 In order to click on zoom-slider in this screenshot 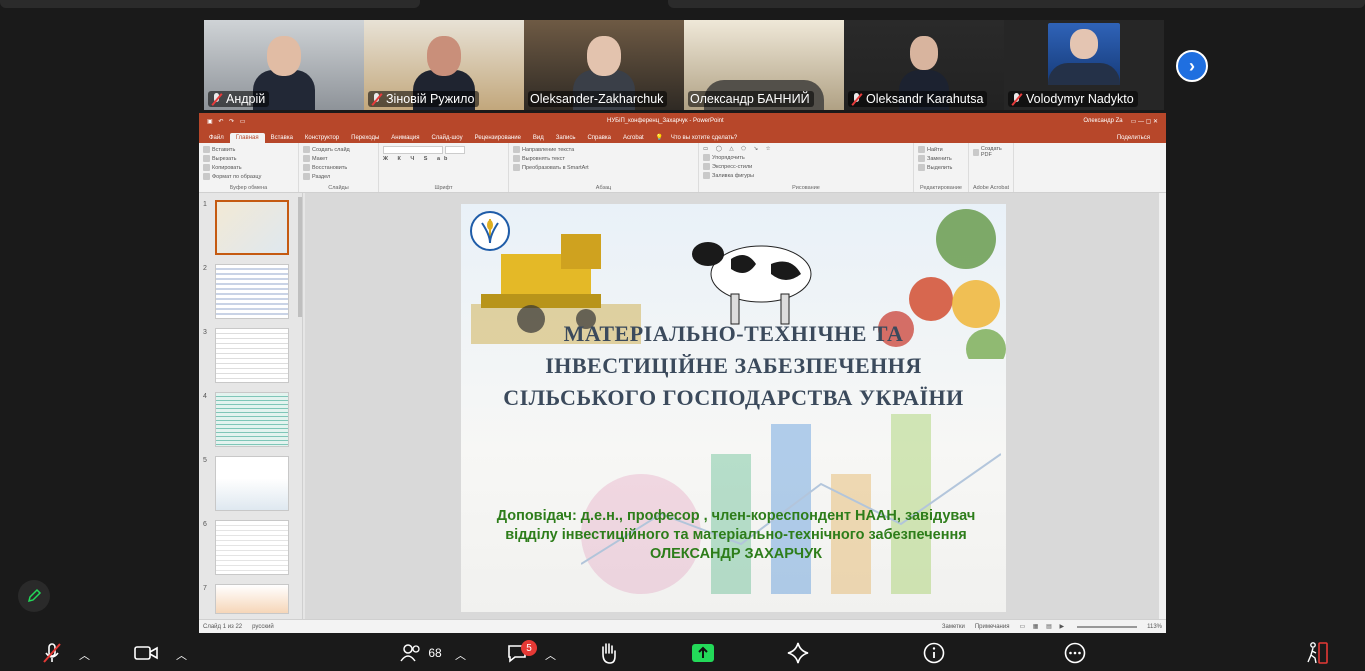, I will do `click(1107, 626)`.